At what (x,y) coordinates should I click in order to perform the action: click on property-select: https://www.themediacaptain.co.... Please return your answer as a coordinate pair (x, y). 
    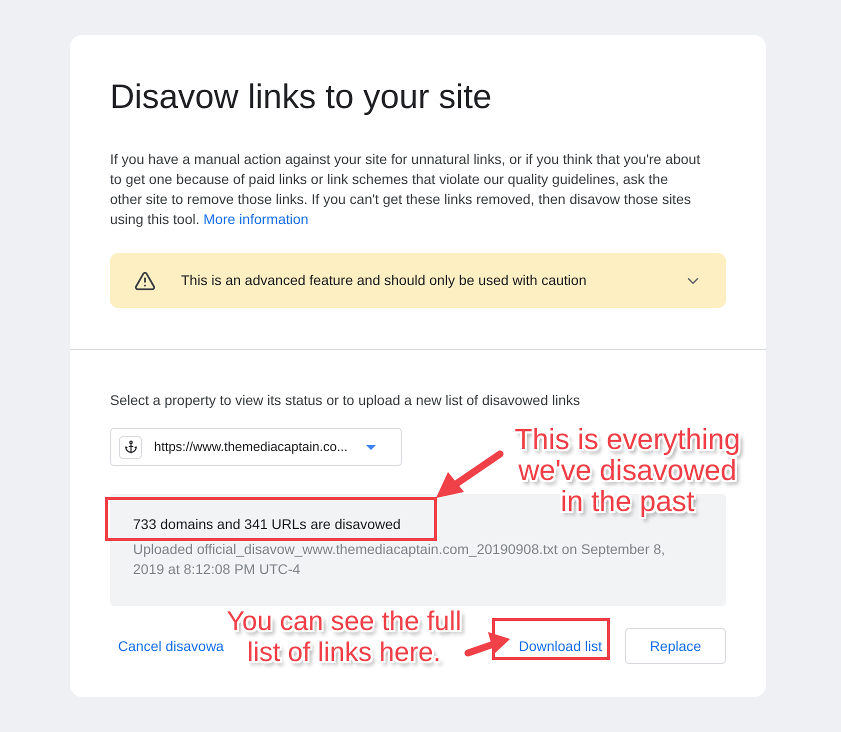
    Looking at the image, I should click on (256, 447).